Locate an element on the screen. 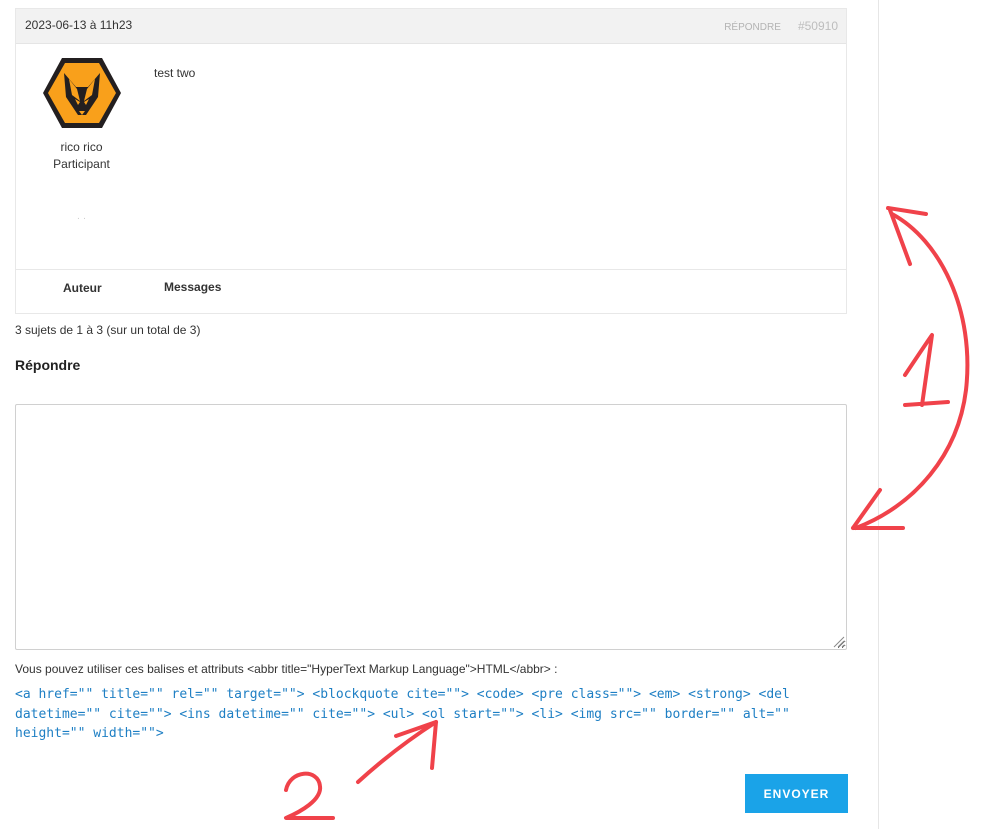  column-header-messages: Messages is located at coordinates (193, 287).